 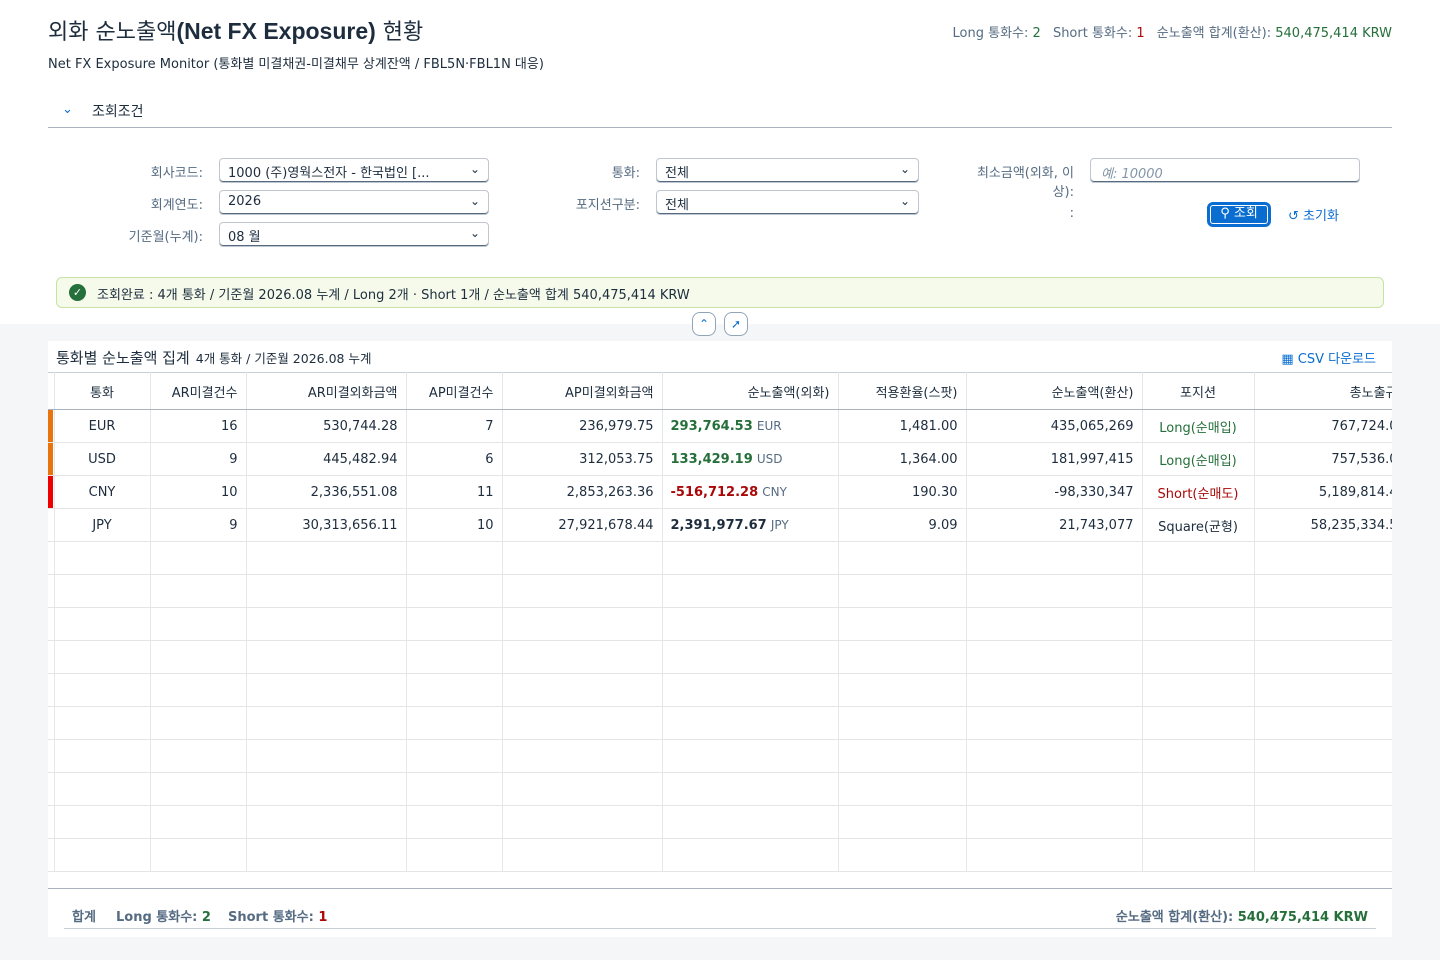 I want to click on column-header: AR미결외화금액, so click(x=326, y=391).